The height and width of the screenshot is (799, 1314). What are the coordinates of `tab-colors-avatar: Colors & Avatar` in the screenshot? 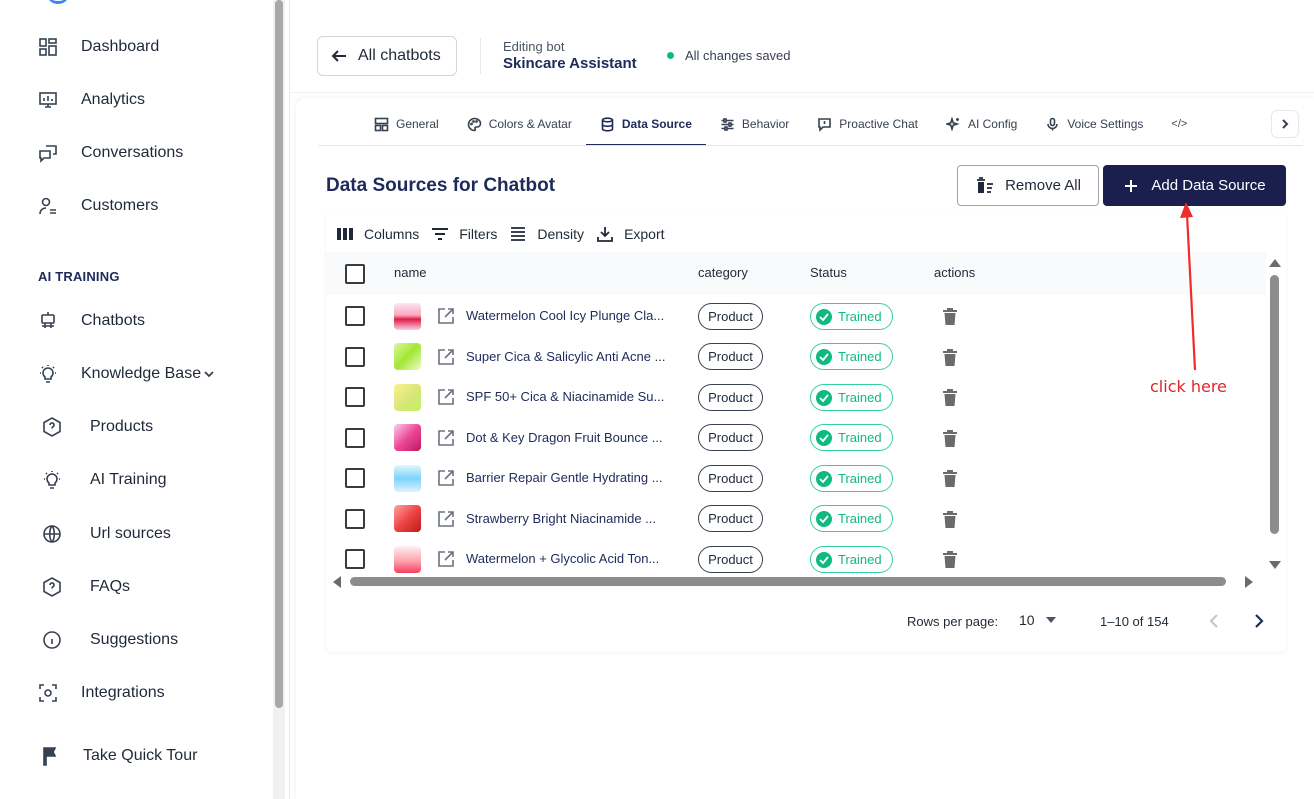 It's located at (519, 124).